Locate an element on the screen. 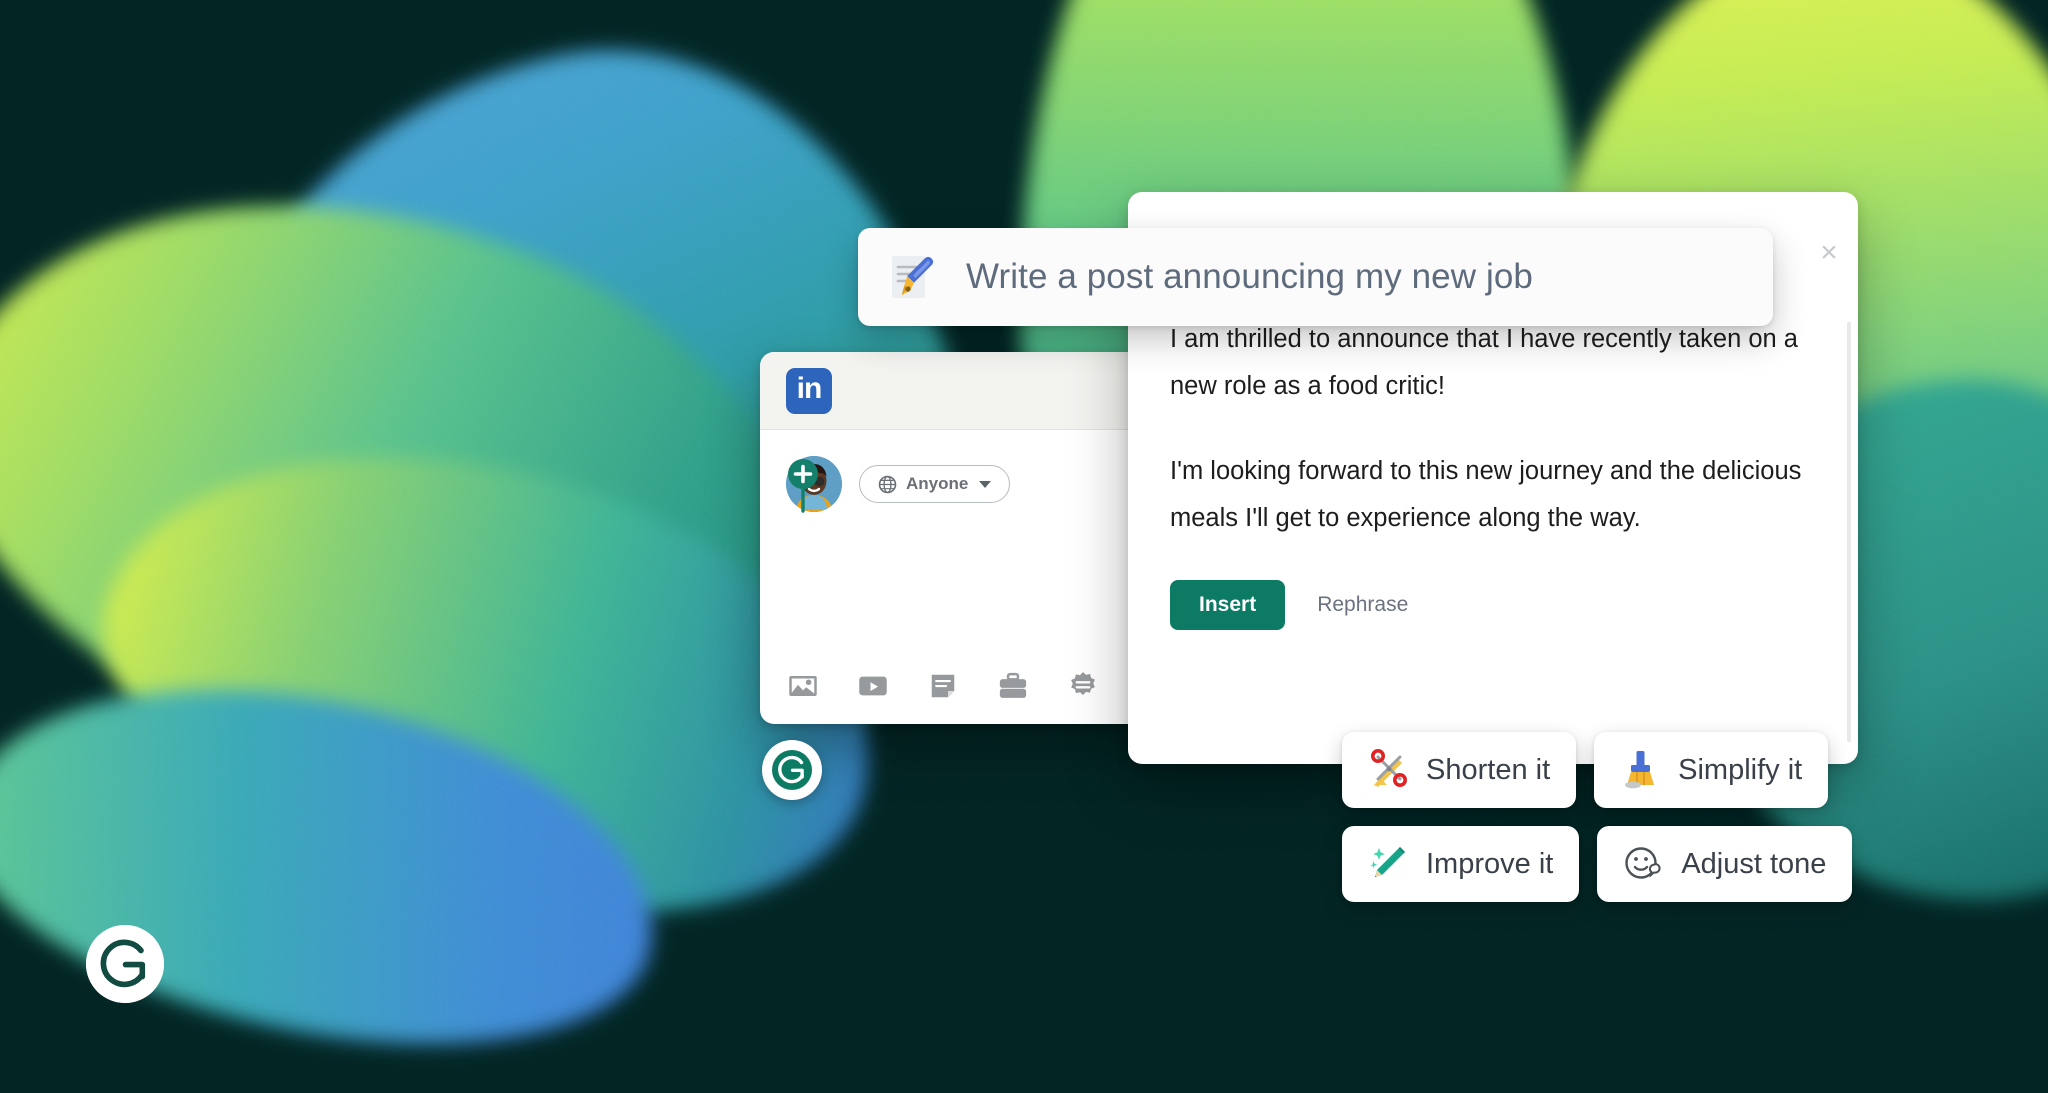  celebrate-badge-icon is located at coordinates (1083, 686).